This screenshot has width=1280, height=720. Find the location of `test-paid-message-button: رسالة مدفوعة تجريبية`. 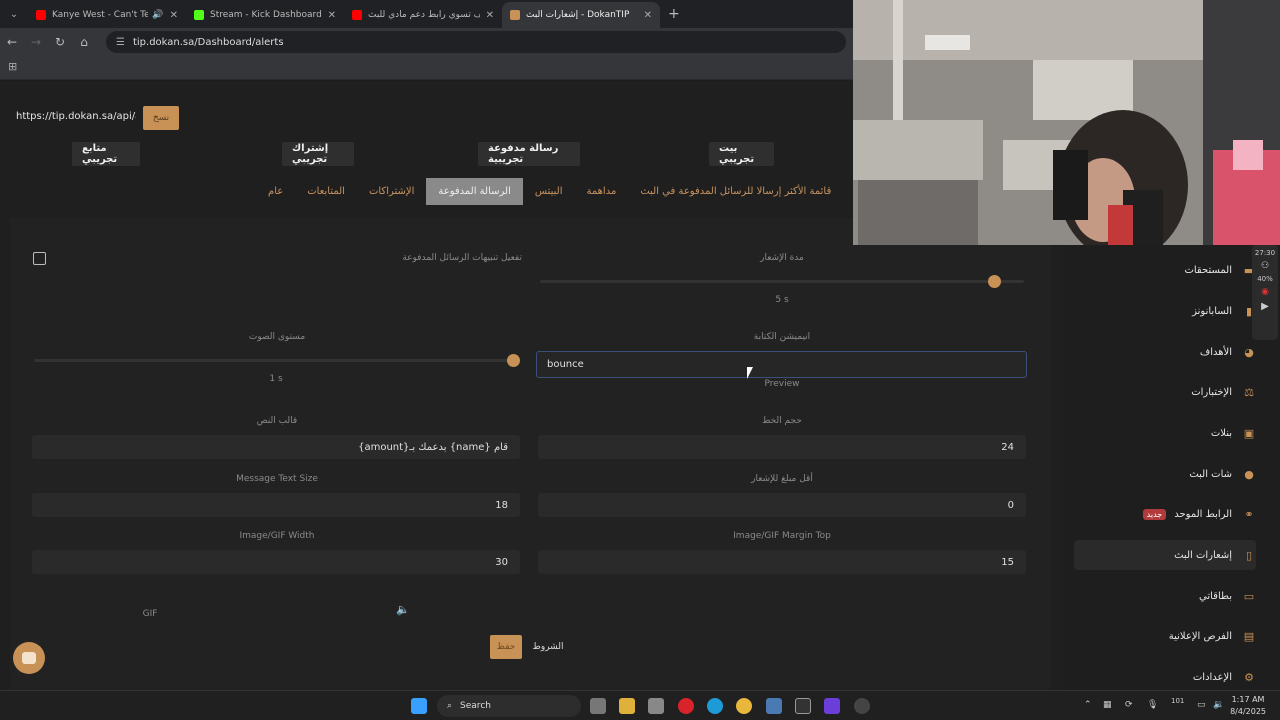

test-paid-message-button: رسالة مدفوعة تجريبية is located at coordinates (529, 154).